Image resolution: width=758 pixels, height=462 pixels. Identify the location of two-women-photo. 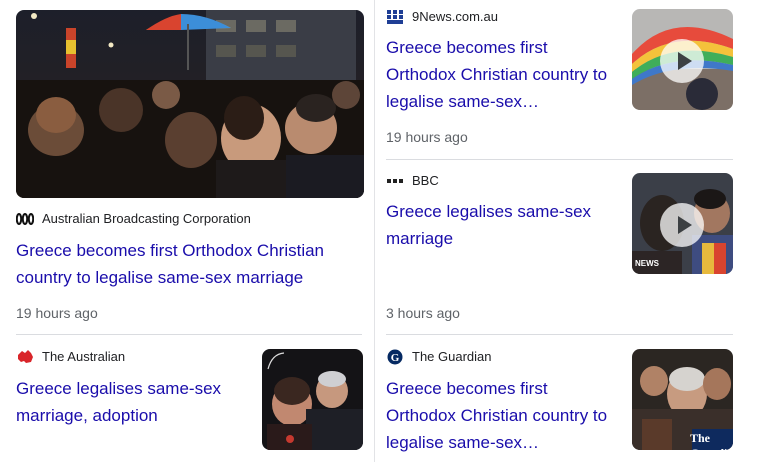
(312, 399).